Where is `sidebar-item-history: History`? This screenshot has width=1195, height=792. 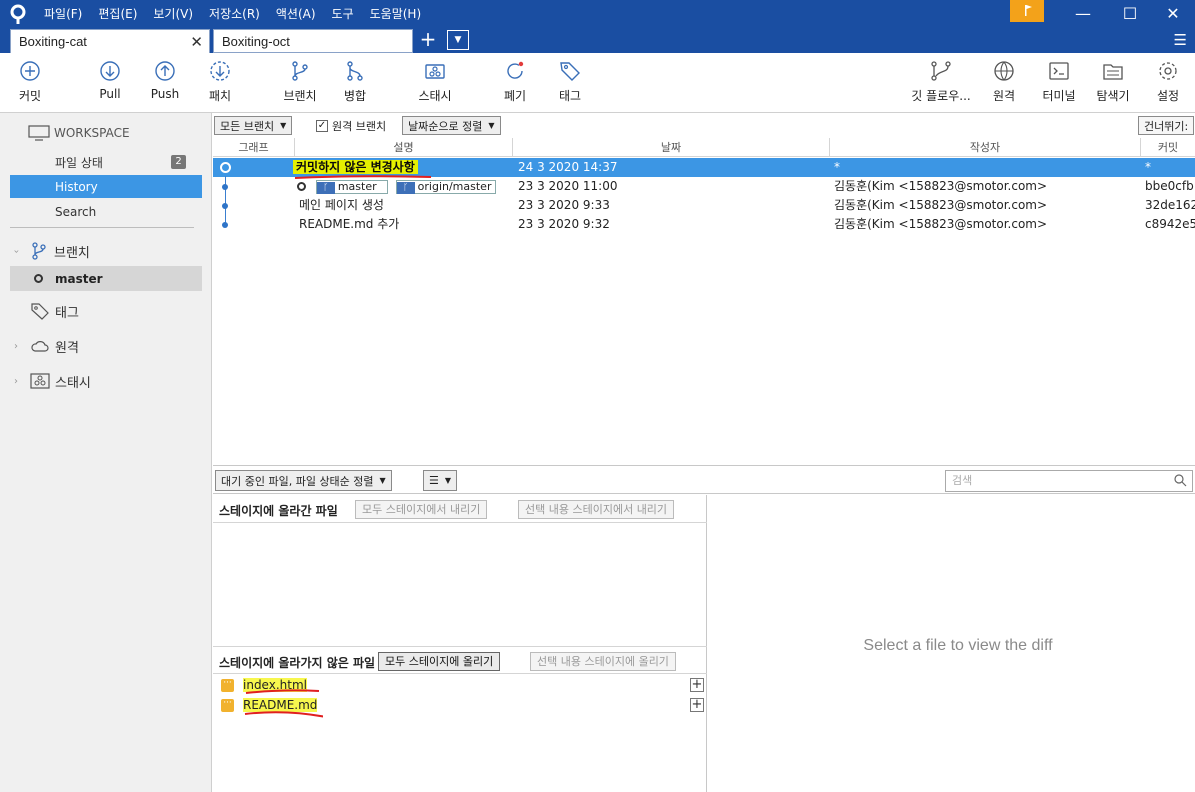 sidebar-item-history: History is located at coordinates (106, 186).